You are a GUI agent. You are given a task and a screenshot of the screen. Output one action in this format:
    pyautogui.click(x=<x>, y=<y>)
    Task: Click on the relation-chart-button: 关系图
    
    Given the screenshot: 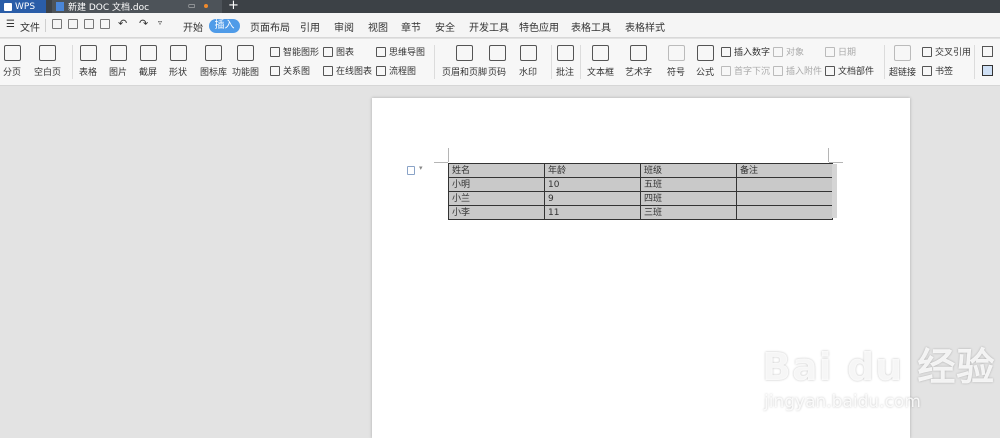 What is the action you would take?
    pyautogui.click(x=290, y=70)
    